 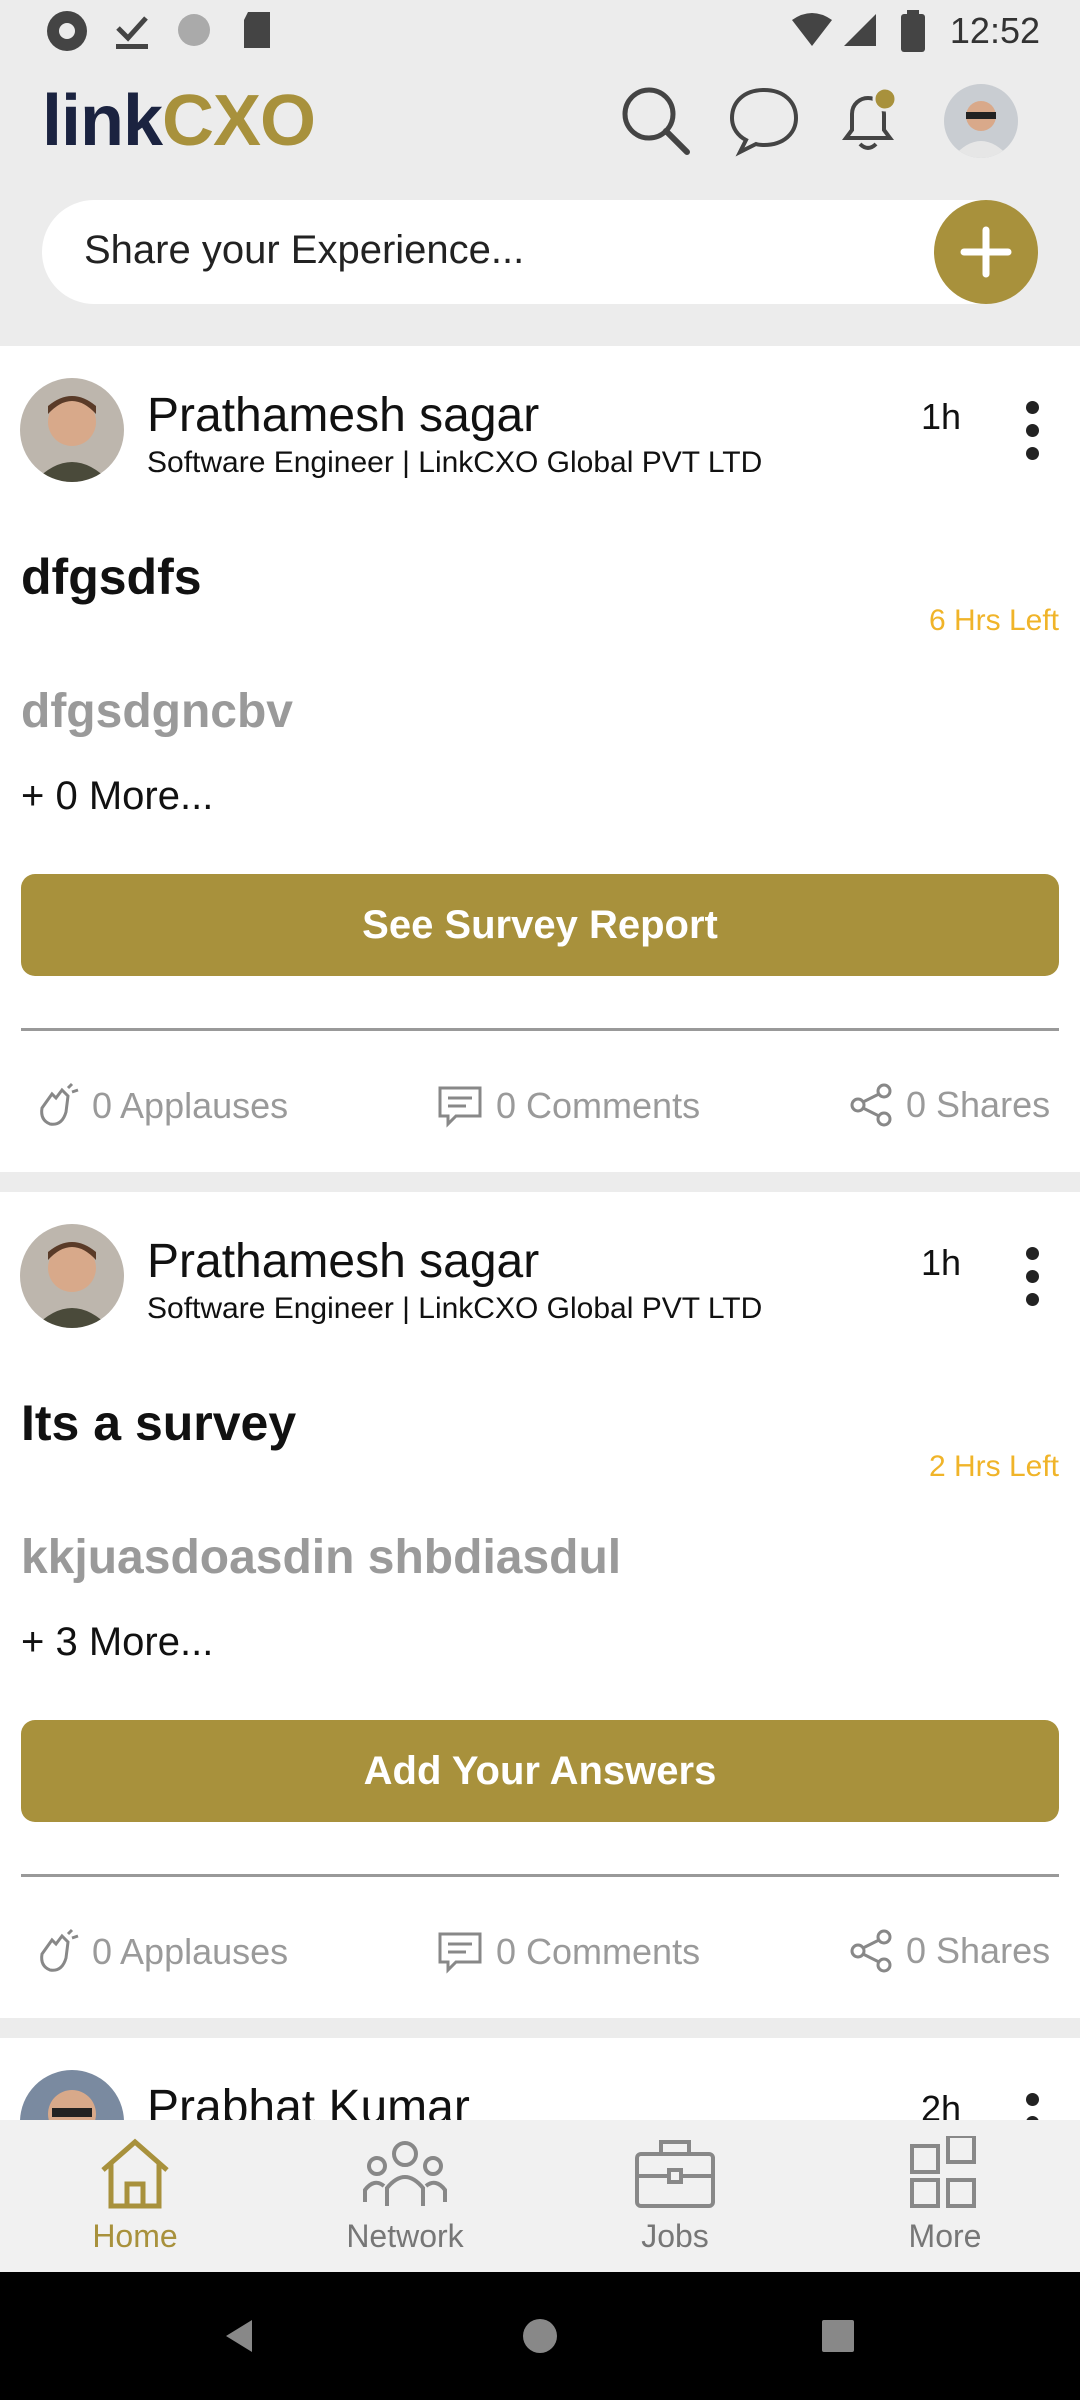 What do you see at coordinates (913, 31) in the screenshot?
I see `battery-icon` at bounding box center [913, 31].